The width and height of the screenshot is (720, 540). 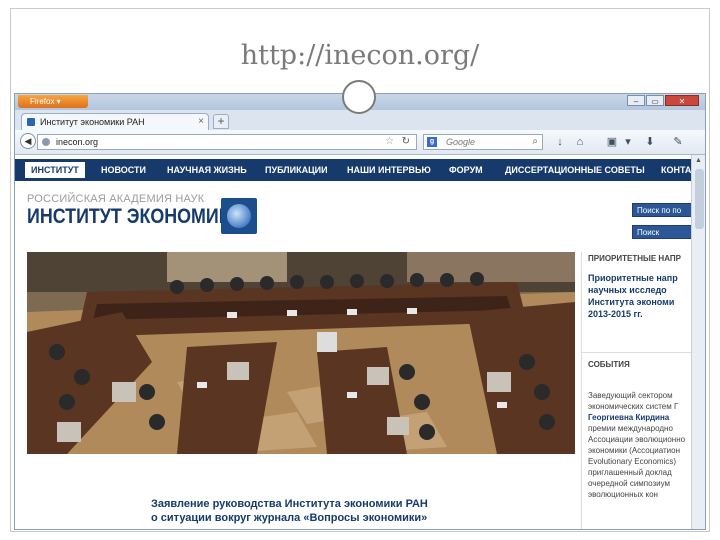 I want to click on address-bar: inecon.org ☆ ↻, so click(x=227, y=142).